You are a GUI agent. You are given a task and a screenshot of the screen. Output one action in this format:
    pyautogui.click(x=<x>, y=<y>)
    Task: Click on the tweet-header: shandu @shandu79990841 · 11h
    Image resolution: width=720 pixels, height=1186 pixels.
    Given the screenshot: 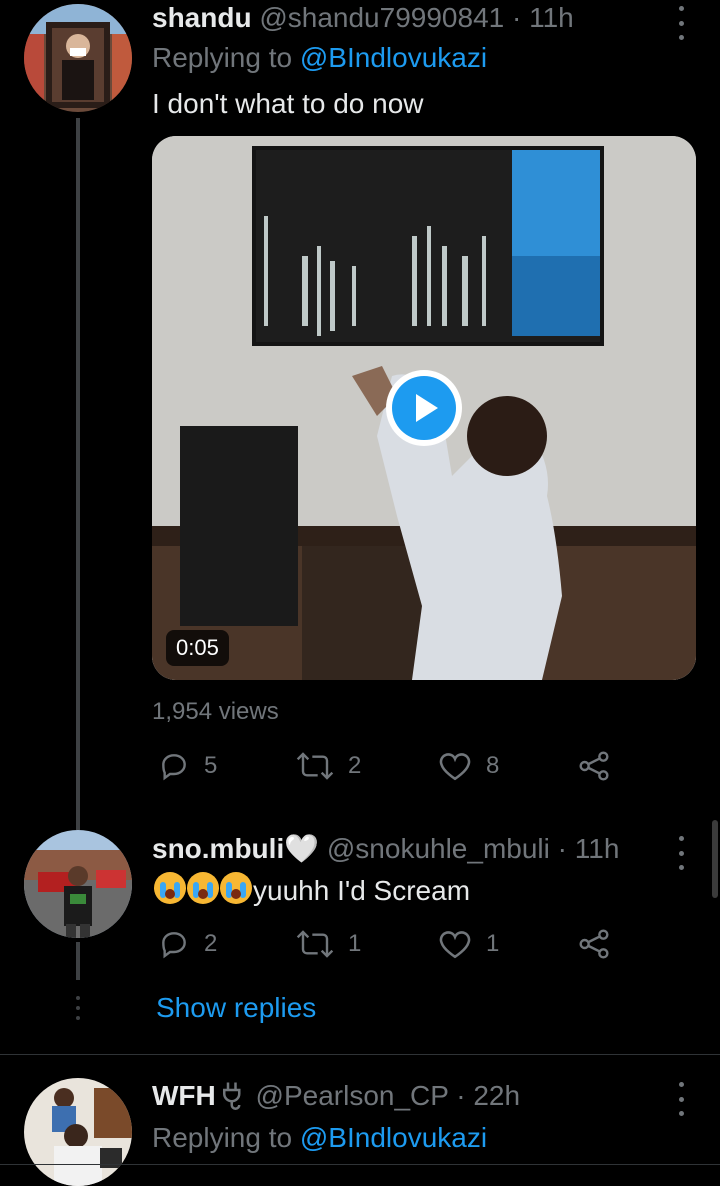 What is the action you would take?
    pyautogui.click(x=363, y=18)
    